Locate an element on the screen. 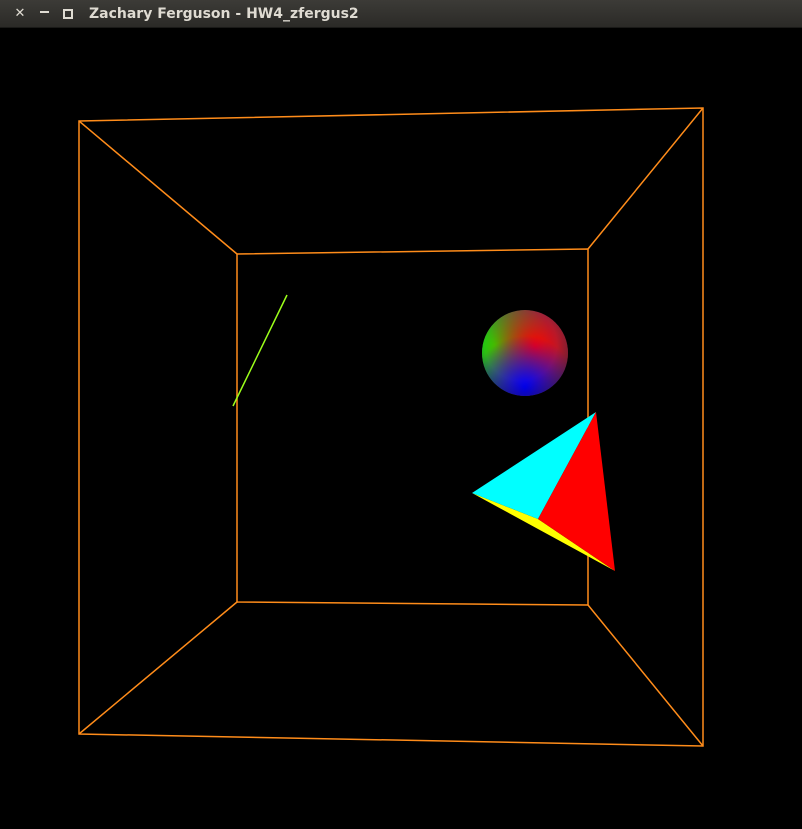  minimize-icon is located at coordinates (44, 12).